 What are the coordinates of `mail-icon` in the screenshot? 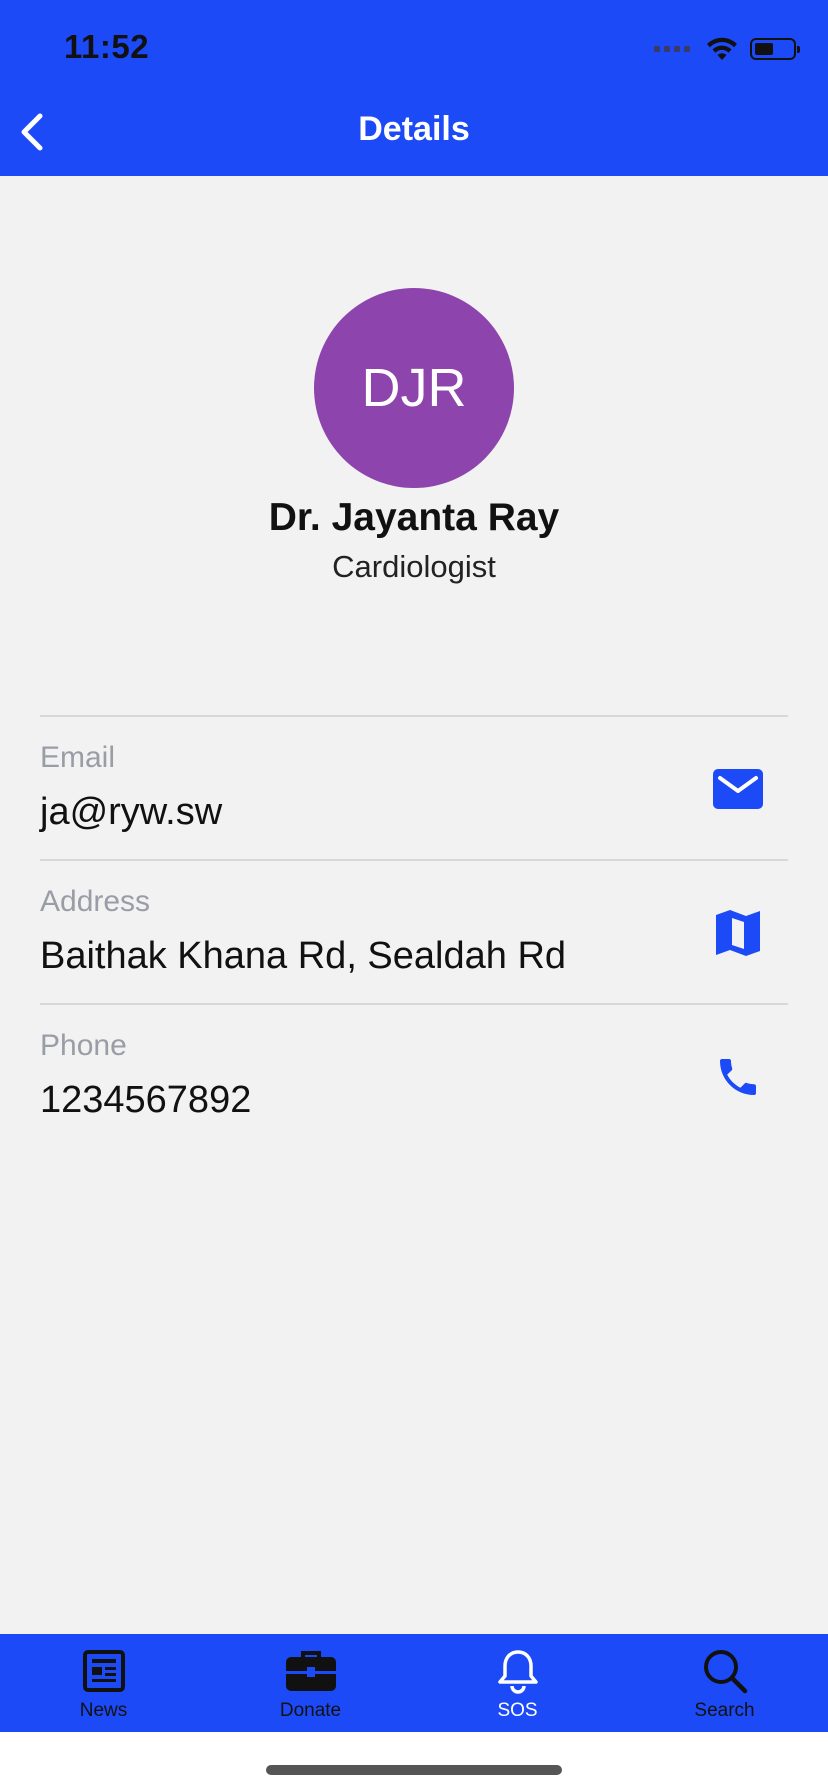 It's located at (738, 789).